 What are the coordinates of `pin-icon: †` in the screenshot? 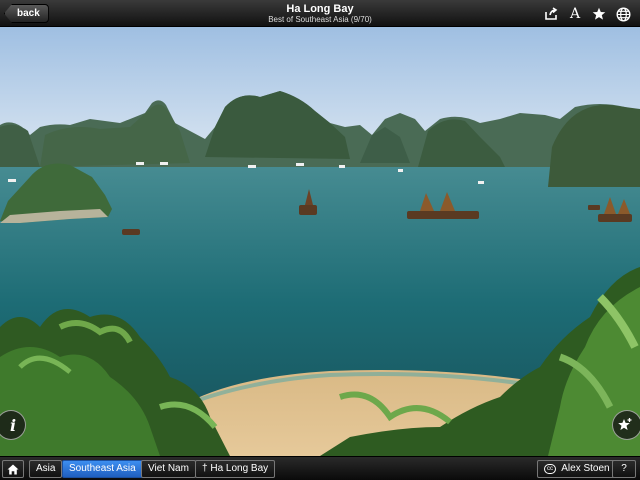 It's located at (205, 468).